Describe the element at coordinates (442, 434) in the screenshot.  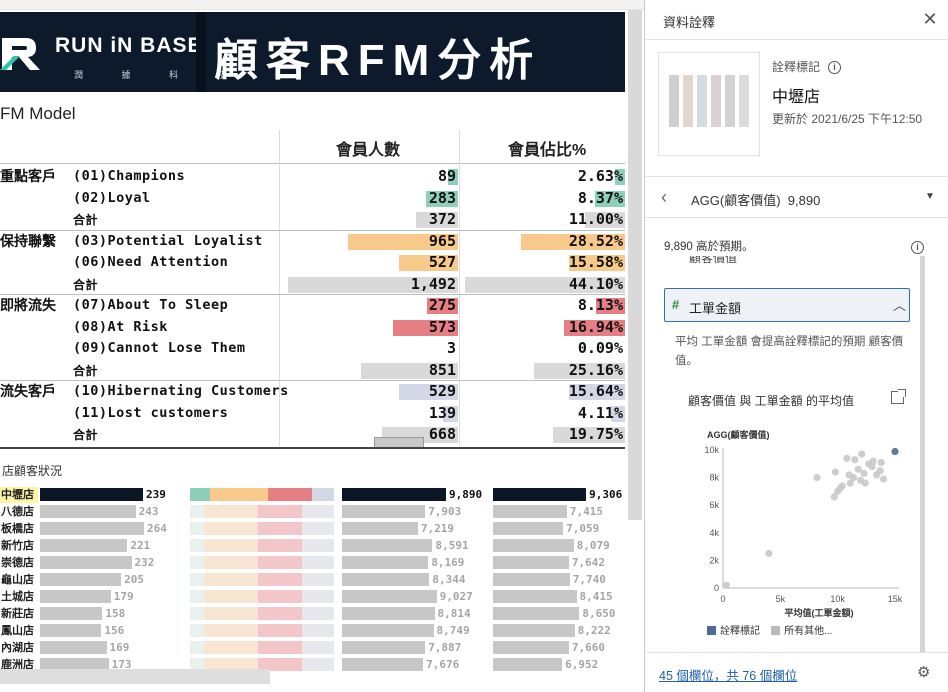
I see `members-value: 668` at that location.